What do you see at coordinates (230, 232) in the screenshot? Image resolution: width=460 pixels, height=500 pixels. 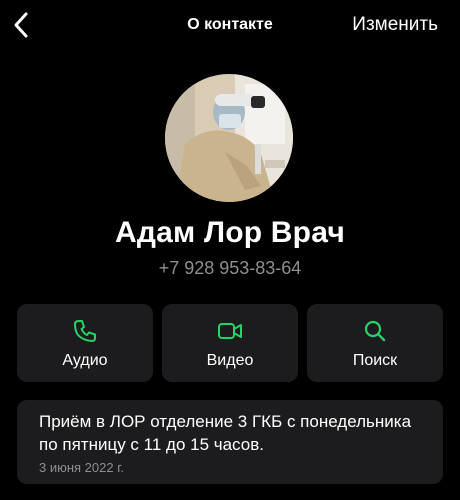 I see `contact-name: Адам Лор Врач` at bounding box center [230, 232].